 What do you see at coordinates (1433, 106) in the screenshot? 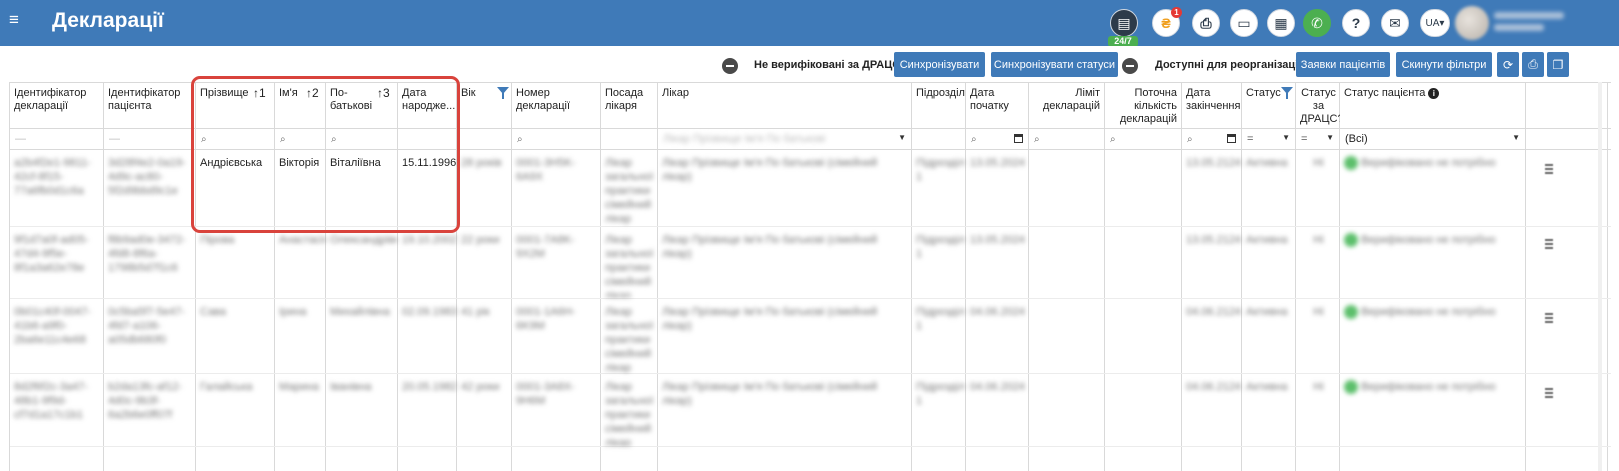
I see `header-patient-status: Статус пацієнта i` at bounding box center [1433, 106].